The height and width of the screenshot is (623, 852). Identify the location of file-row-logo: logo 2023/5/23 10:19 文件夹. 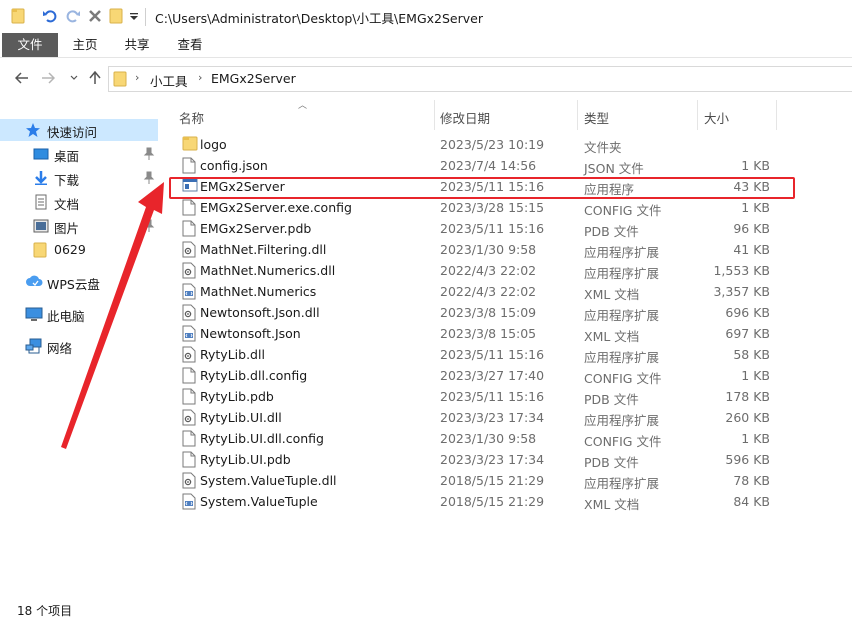
(485, 144).